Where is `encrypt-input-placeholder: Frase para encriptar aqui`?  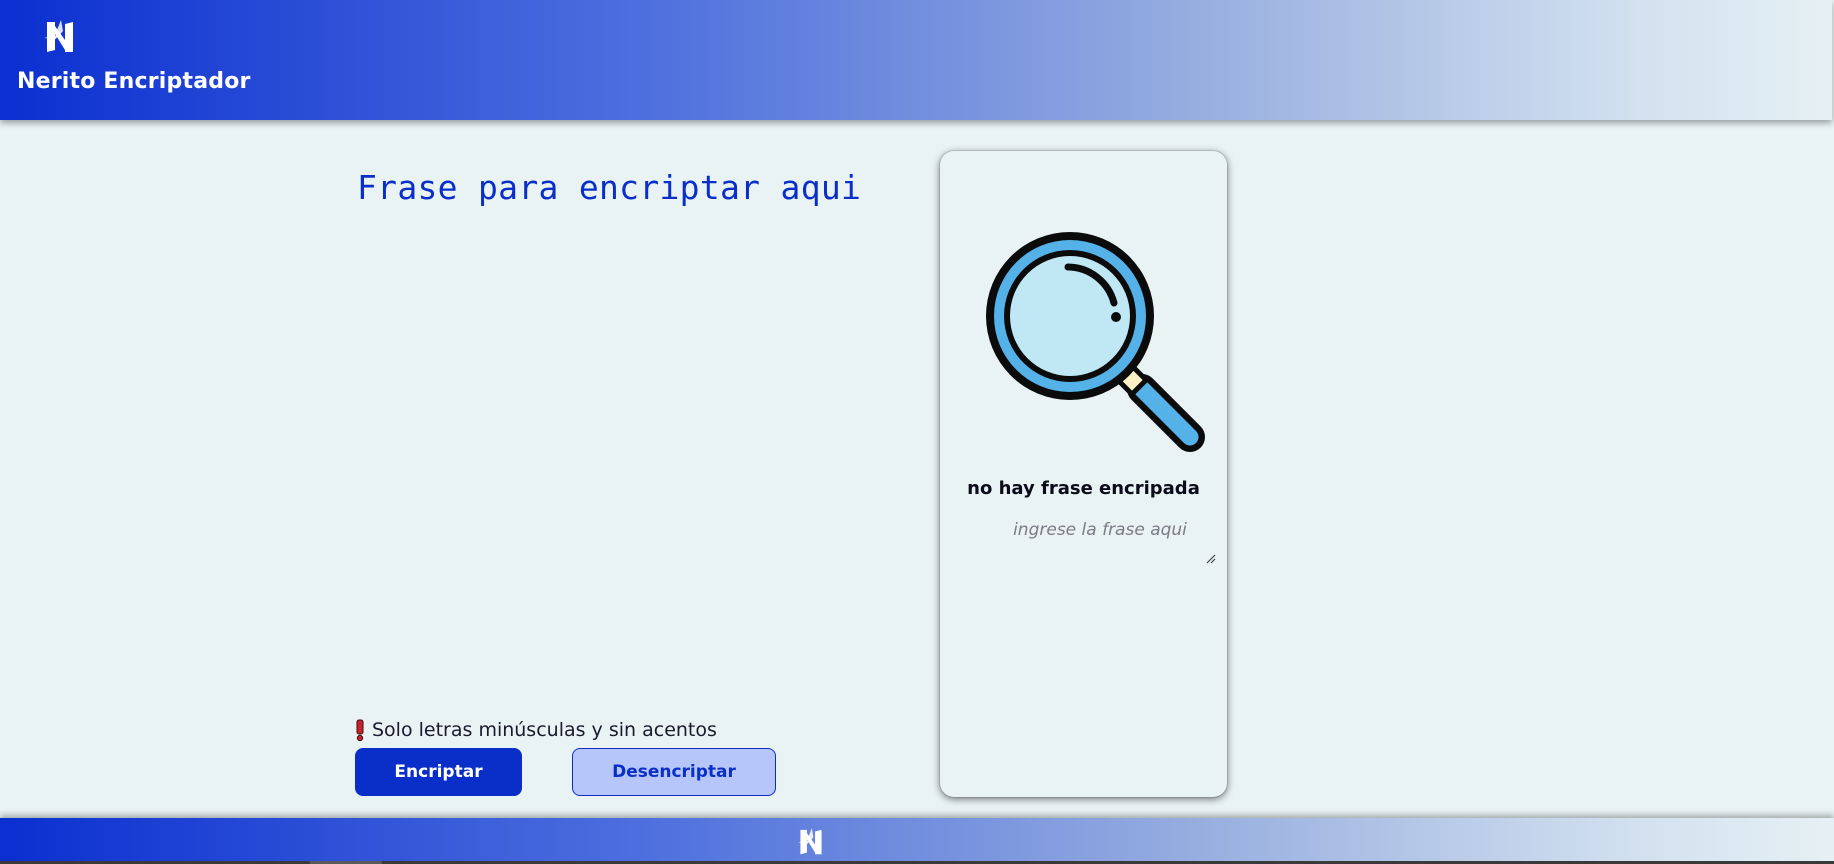
encrypt-input-placeholder: Frase para encriptar aqui is located at coordinates (609, 187).